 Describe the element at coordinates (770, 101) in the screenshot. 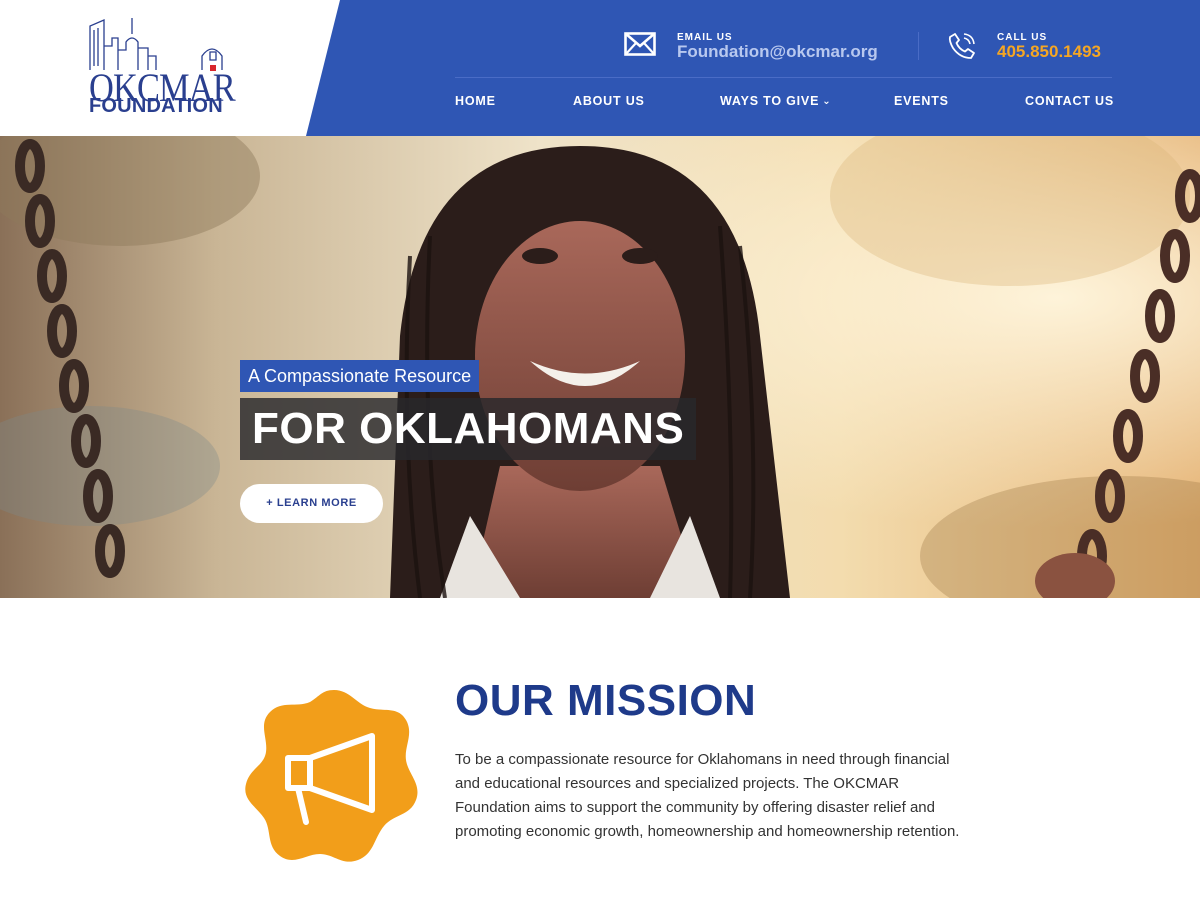

I see `nav-ways-to-give-label: WAYS TO GIVE` at that location.